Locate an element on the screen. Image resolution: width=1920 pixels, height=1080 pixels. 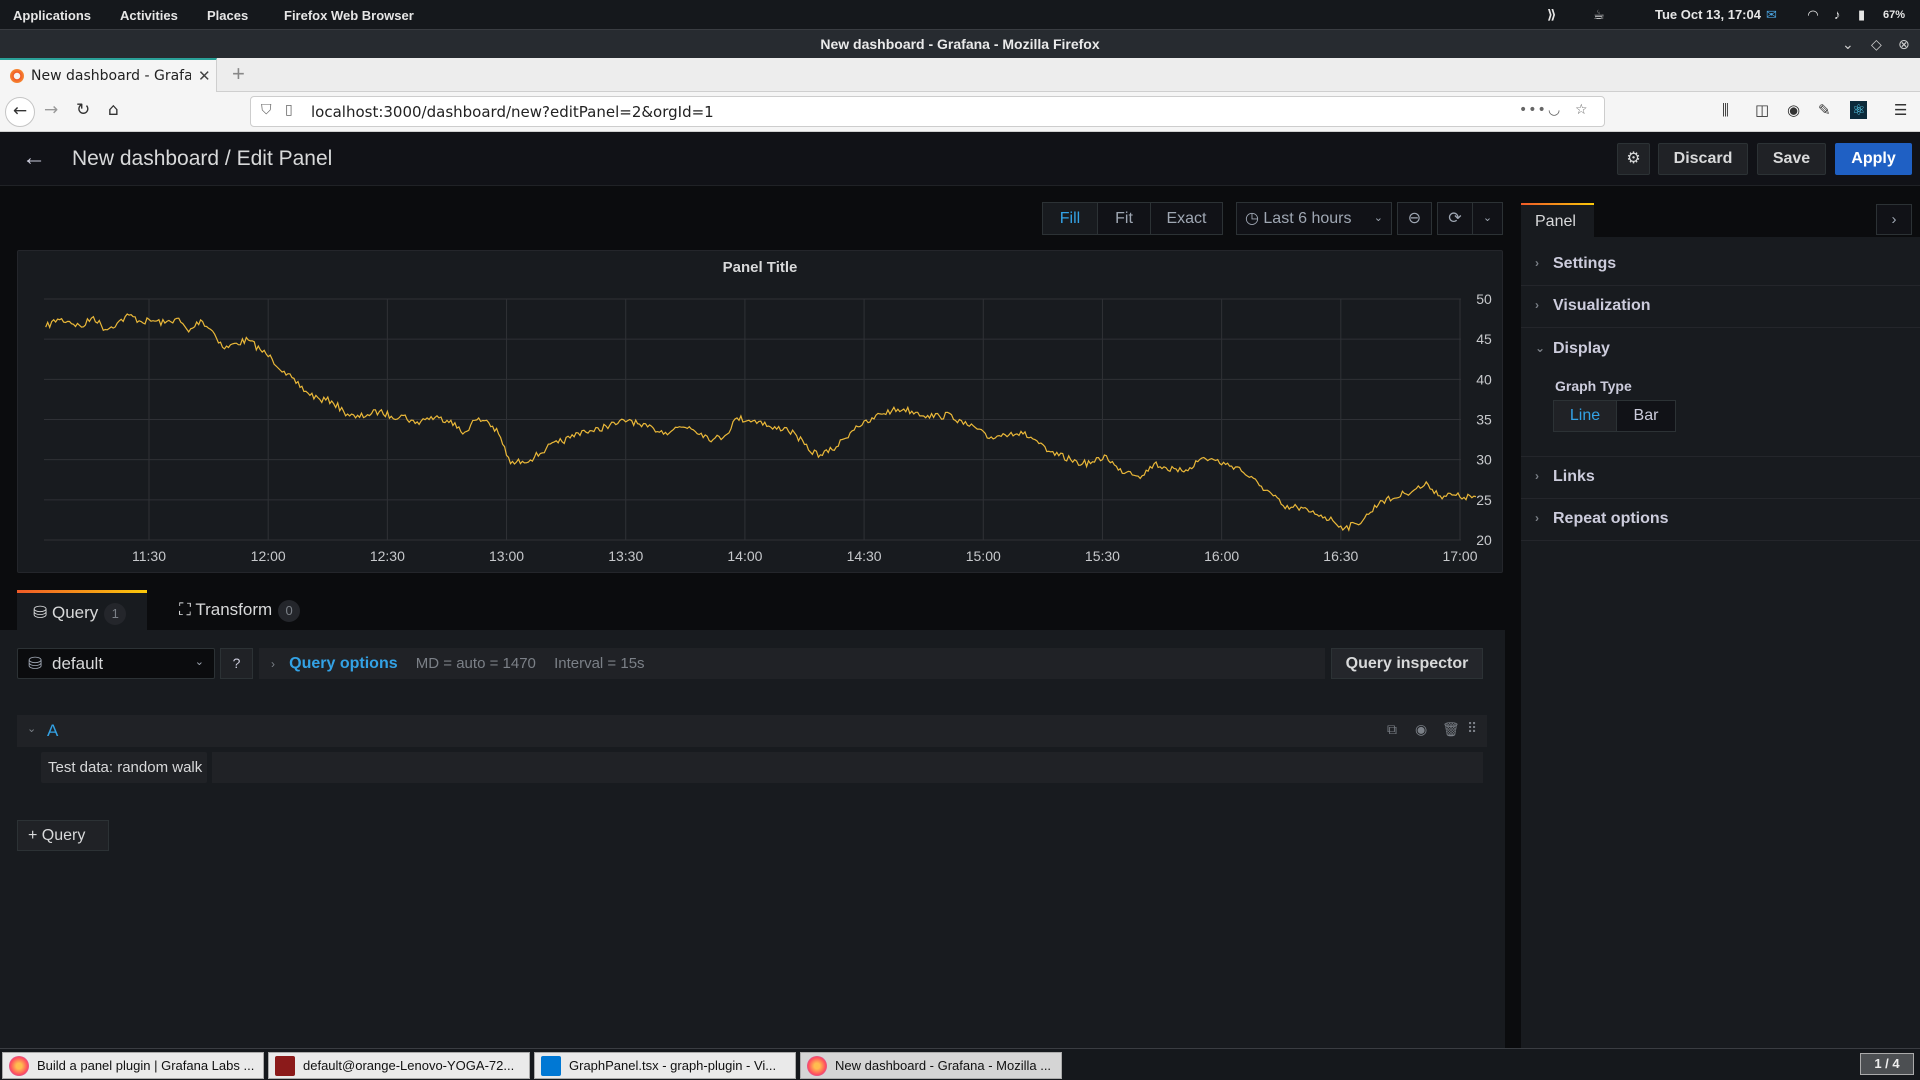
tab-transform: ⛶ Transform 0 is located at coordinates (240, 610).